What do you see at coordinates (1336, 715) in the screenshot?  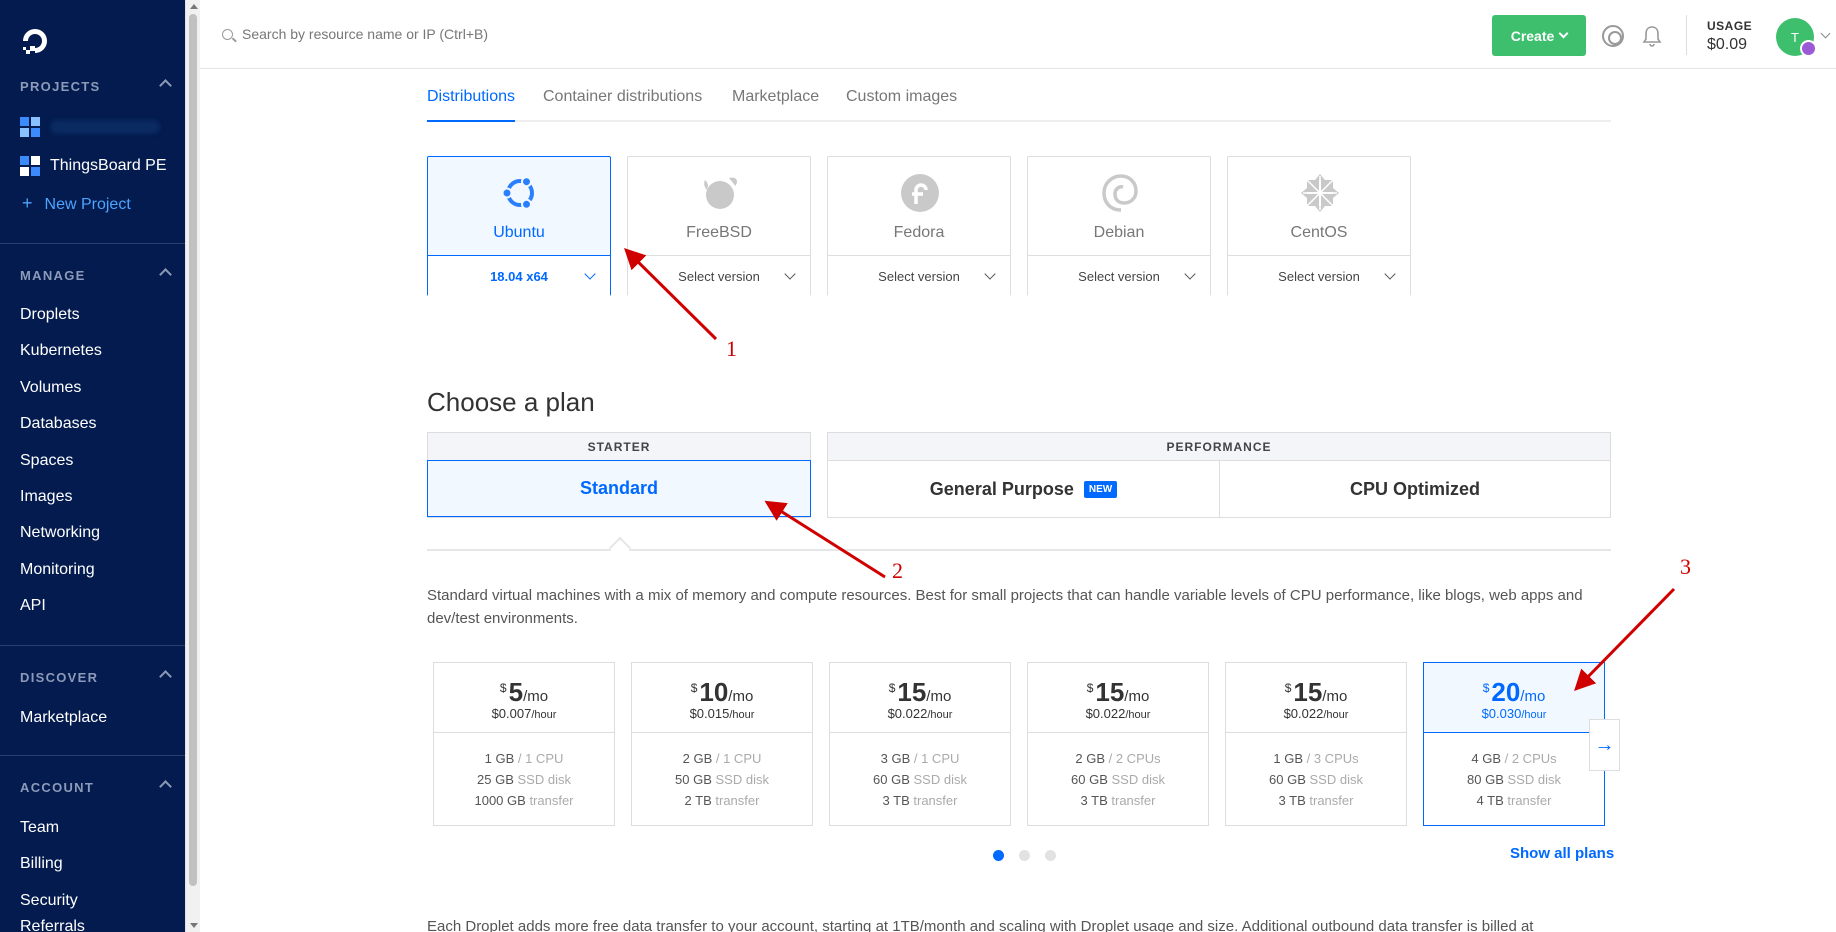 I see `hourly-unit: /hour` at bounding box center [1336, 715].